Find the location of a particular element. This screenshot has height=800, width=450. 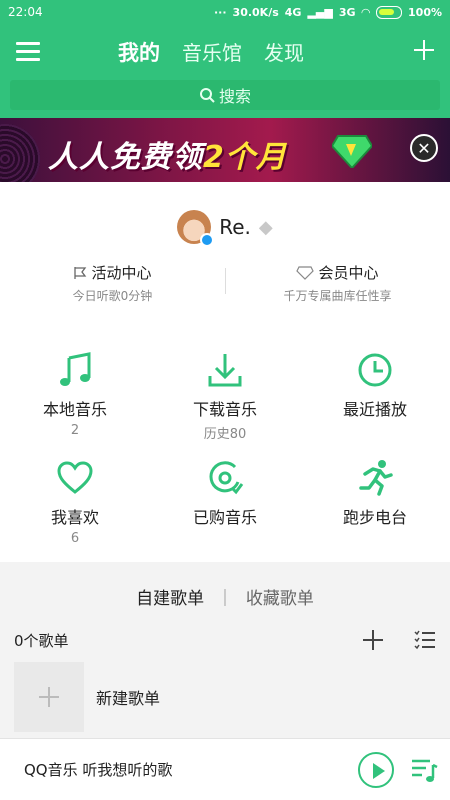

shortcut-label: 下载音乐 is located at coordinates (224, 409).